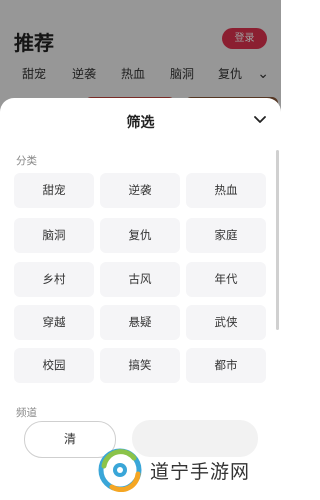  I want to click on filter-chip: 武侠, so click(226, 322).